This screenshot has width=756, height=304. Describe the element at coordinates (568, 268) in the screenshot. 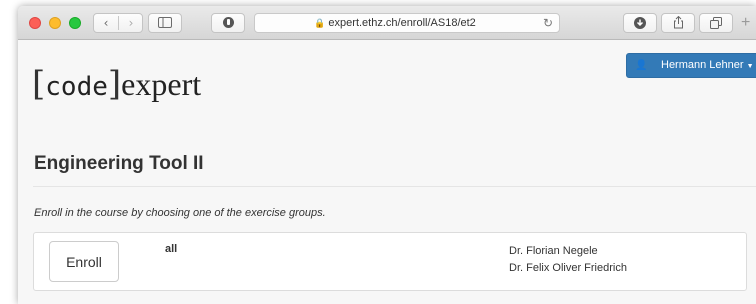

I see `assistant-name: Dr. Felix Oliver Friedrich` at that location.